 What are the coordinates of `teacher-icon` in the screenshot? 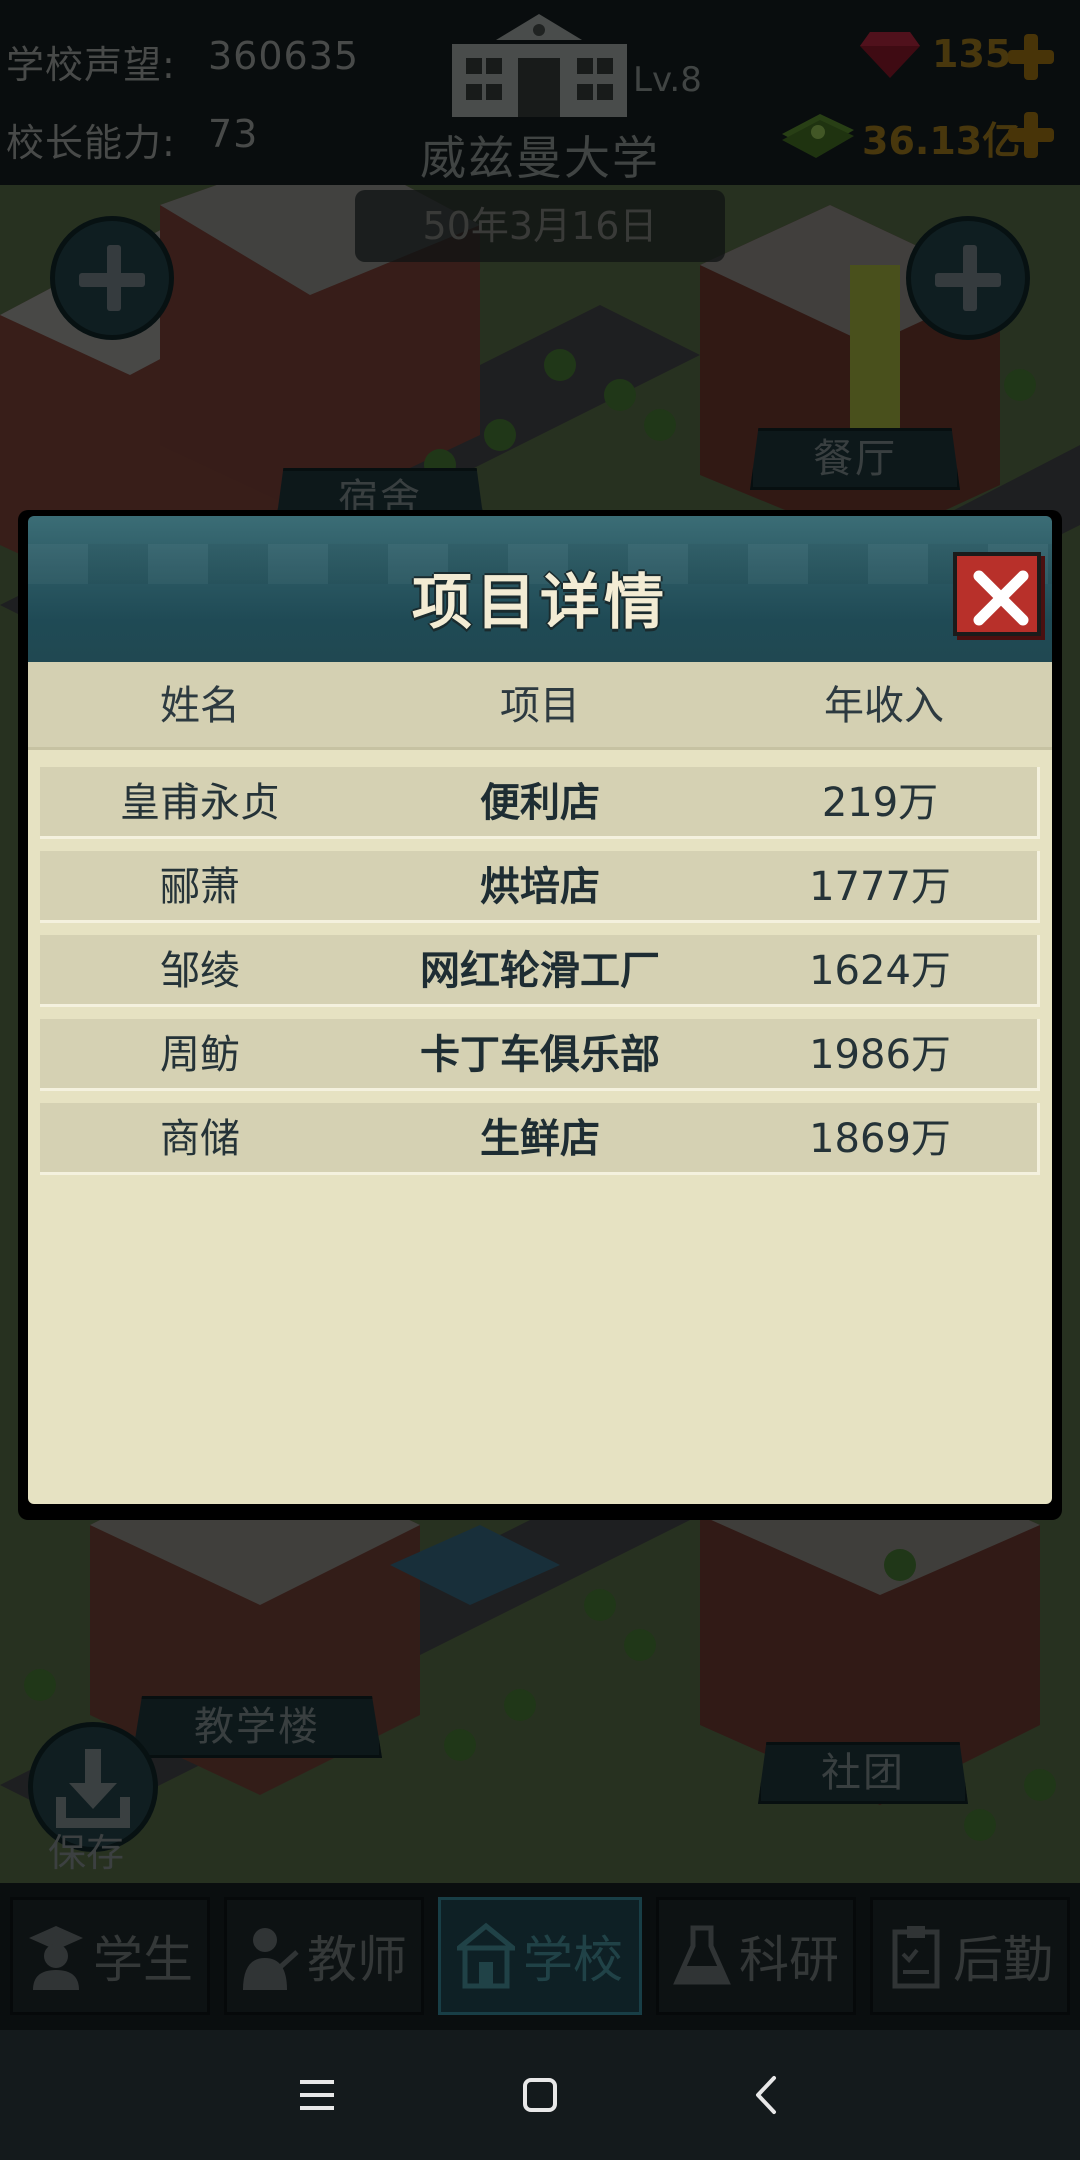 It's located at (271, 1959).